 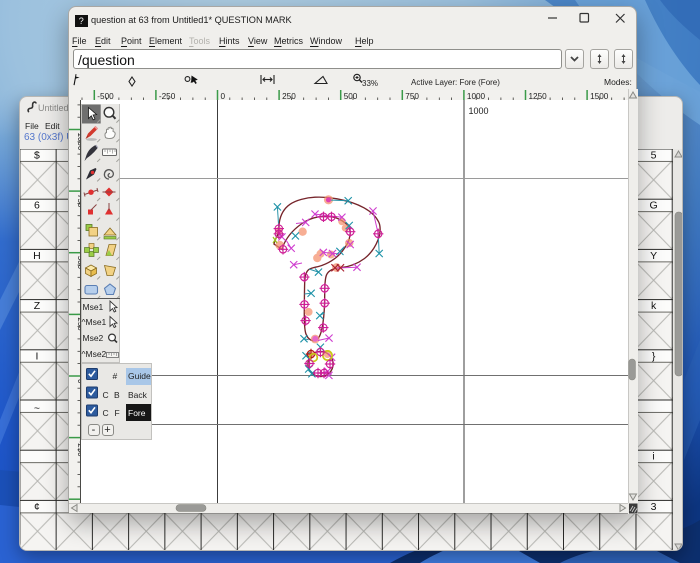 I want to click on svg-text: G, so click(x=654, y=206).